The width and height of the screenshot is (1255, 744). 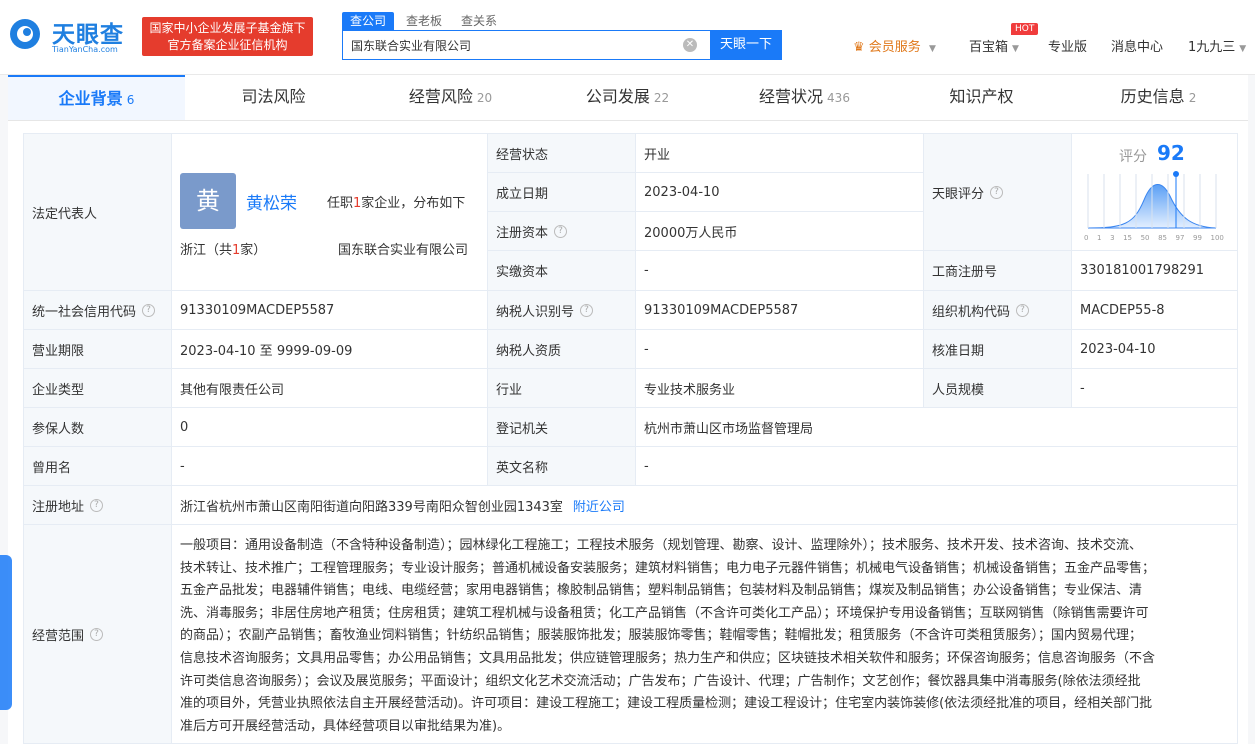 I want to click on tab-operating-risk: 经营风险 20, so click(x=450, y=97).